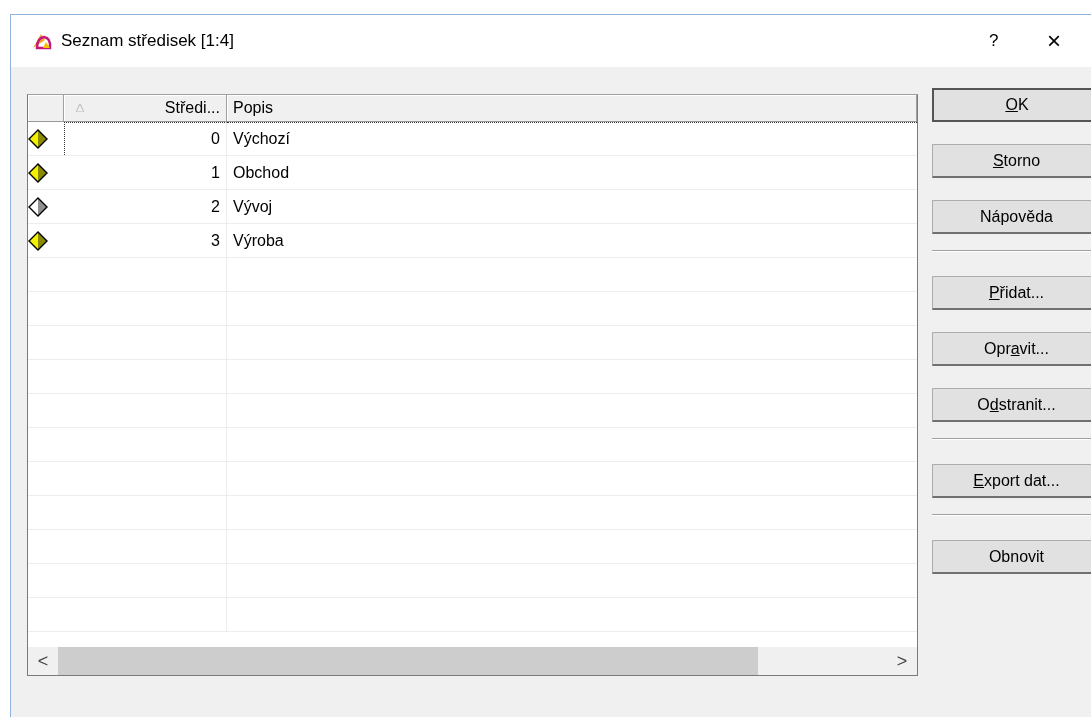  I want to click on column-header: Popis, so click(572, 108).